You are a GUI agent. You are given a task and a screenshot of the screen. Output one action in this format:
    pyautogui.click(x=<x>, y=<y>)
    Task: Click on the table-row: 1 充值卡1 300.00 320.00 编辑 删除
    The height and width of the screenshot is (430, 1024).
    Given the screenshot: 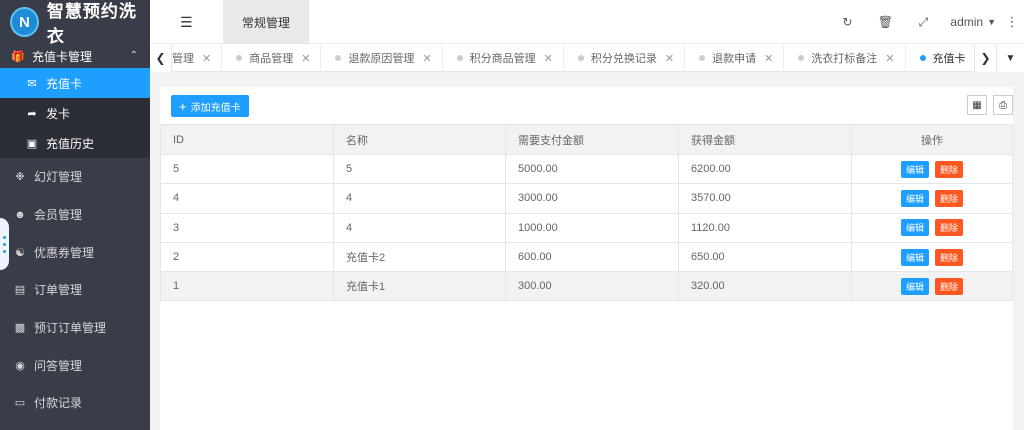 What is the action you would take?
    pyautogui.click(x=586, y=286)
    